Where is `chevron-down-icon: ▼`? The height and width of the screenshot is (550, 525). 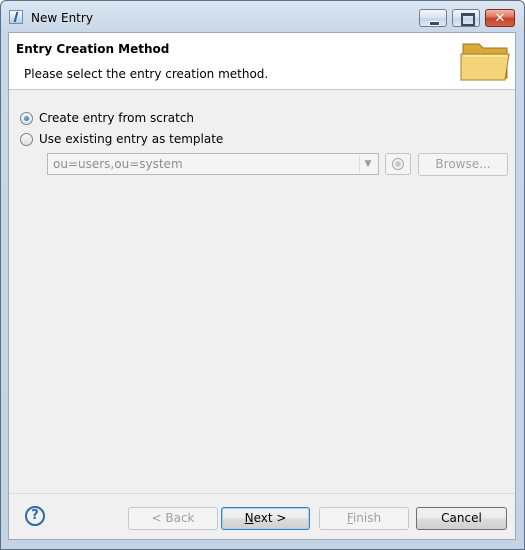 chevron-down-icon: ▼ is located at coordinates (367, 164).